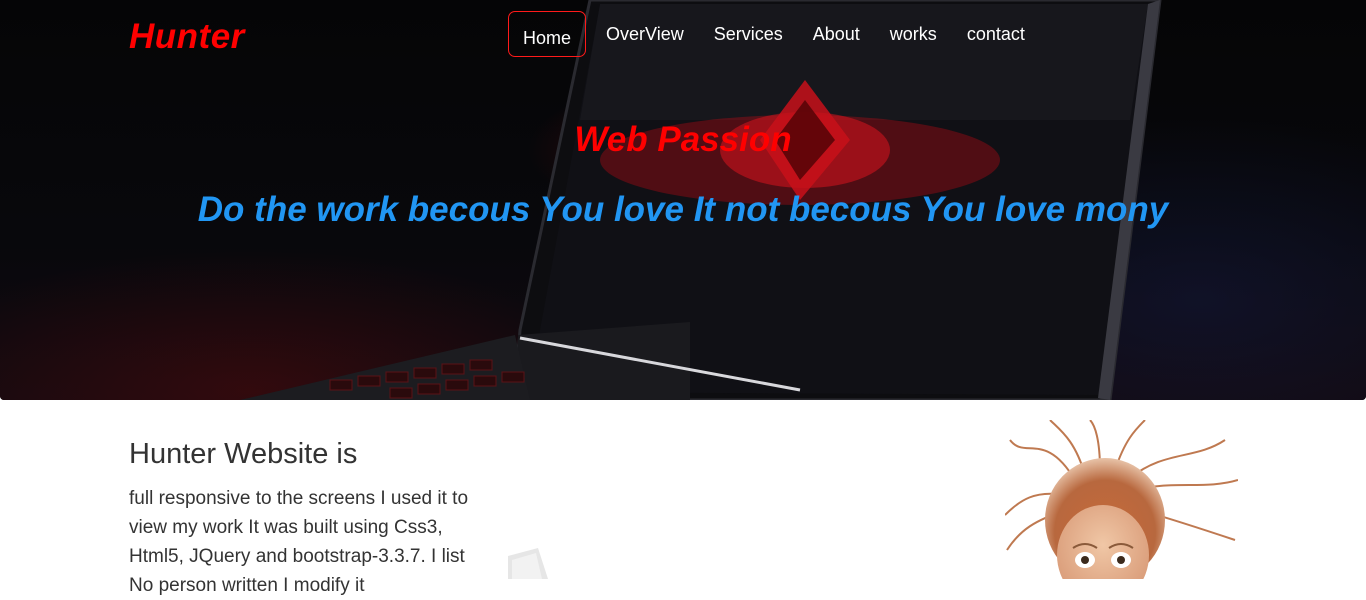  I want to click on surprised-woman-image, so click(1121, 499).